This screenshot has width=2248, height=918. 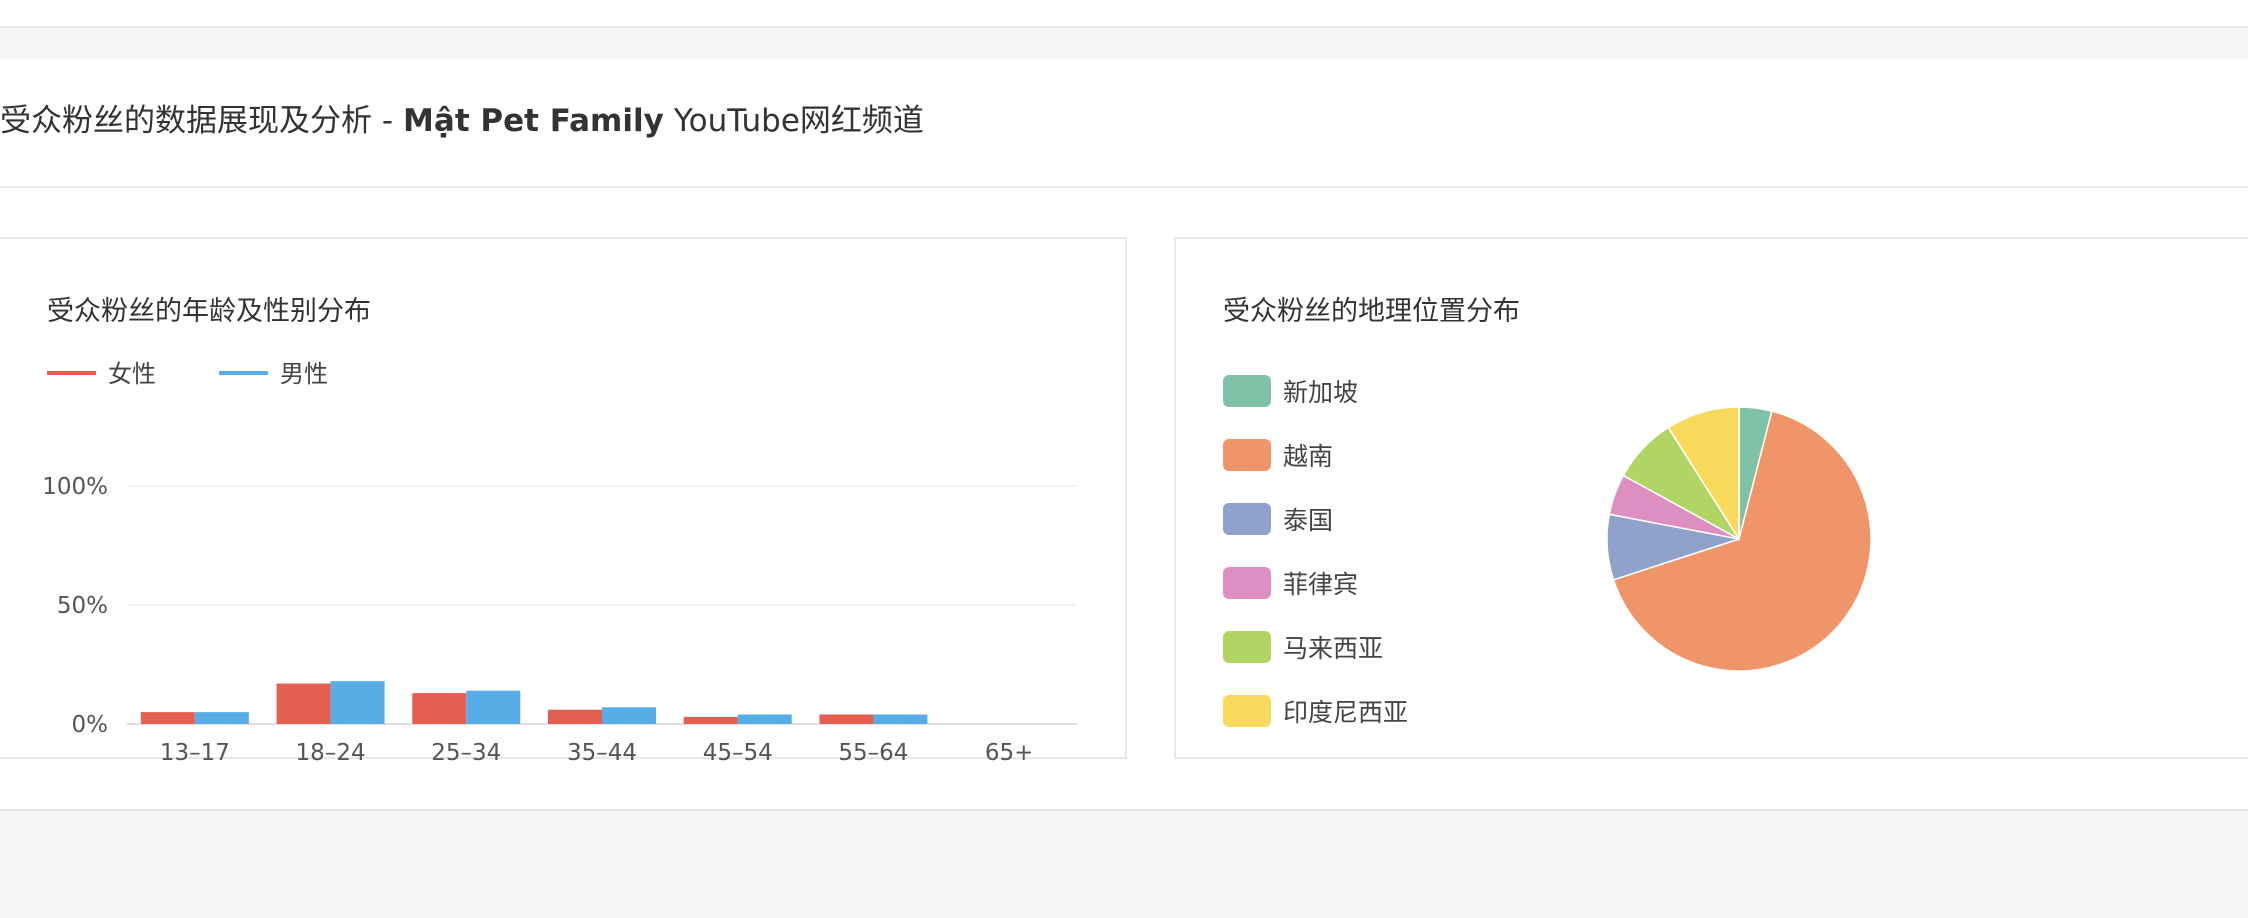 I want to click on x-tick-label: 35–44, so click(x=602, y=750).